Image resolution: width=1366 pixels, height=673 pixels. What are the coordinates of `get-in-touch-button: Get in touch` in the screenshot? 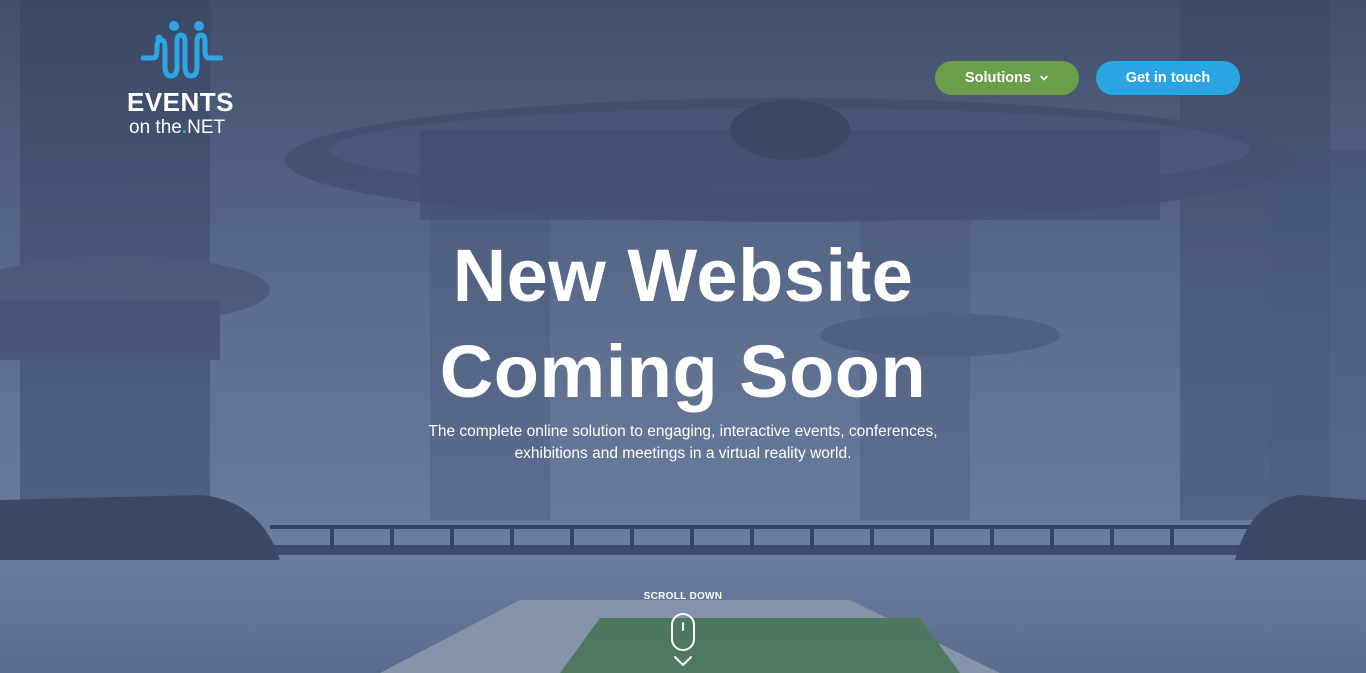 It's located at (1168, 78).